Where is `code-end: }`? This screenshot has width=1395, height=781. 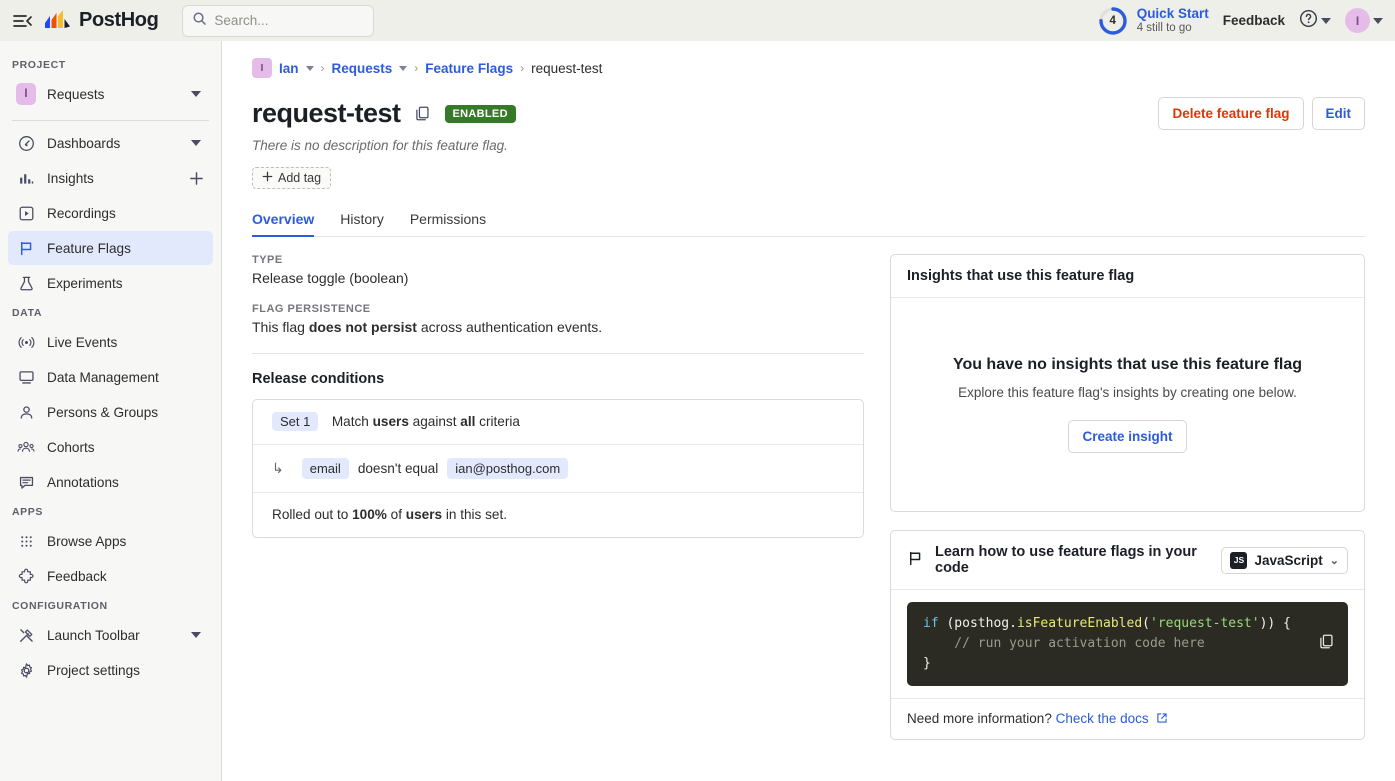
code-end: } is located at coordinates (927, 663).